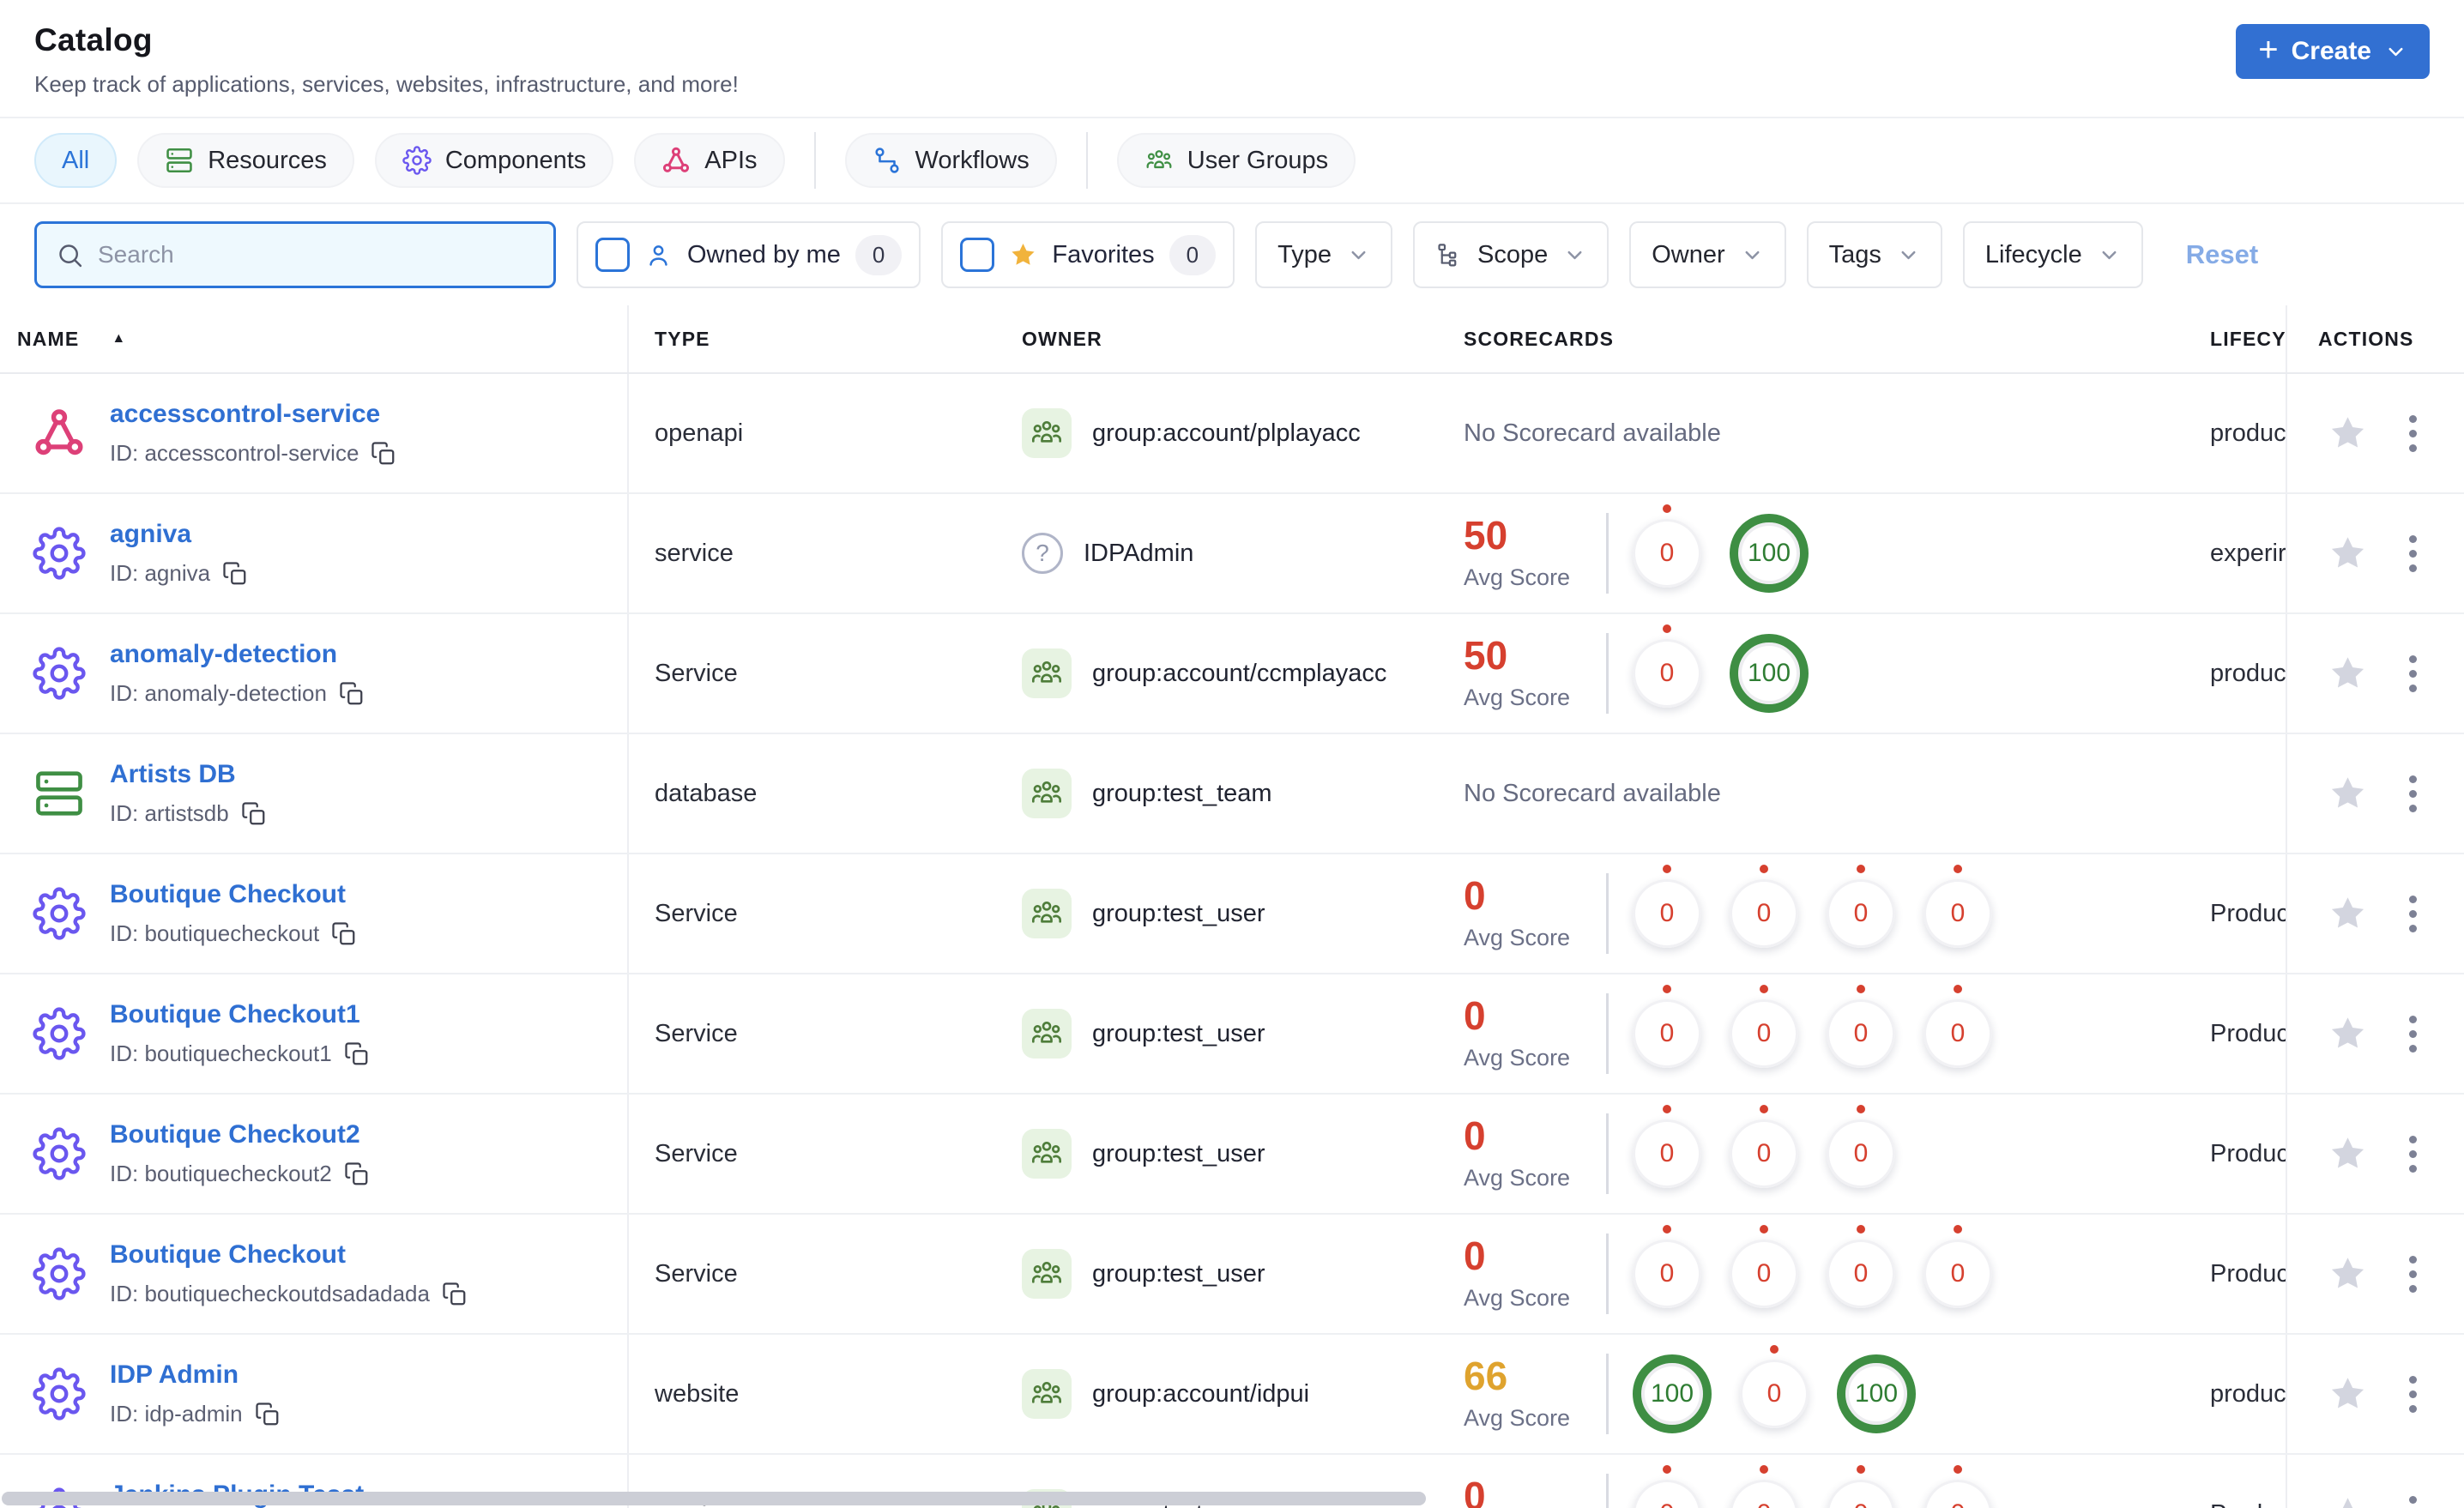 The height and width of the screenshot is (1508, 2464). I want to click on filter-dropdown-owner: Owner, so click(1707, 254).